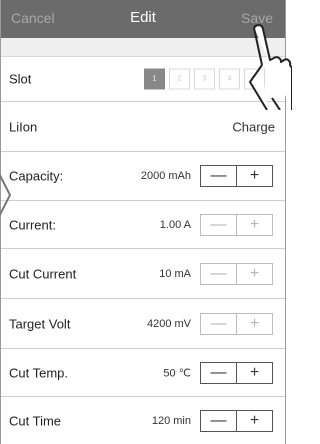  I want to click on target-volt-plus-button: +, so click(254, 324).